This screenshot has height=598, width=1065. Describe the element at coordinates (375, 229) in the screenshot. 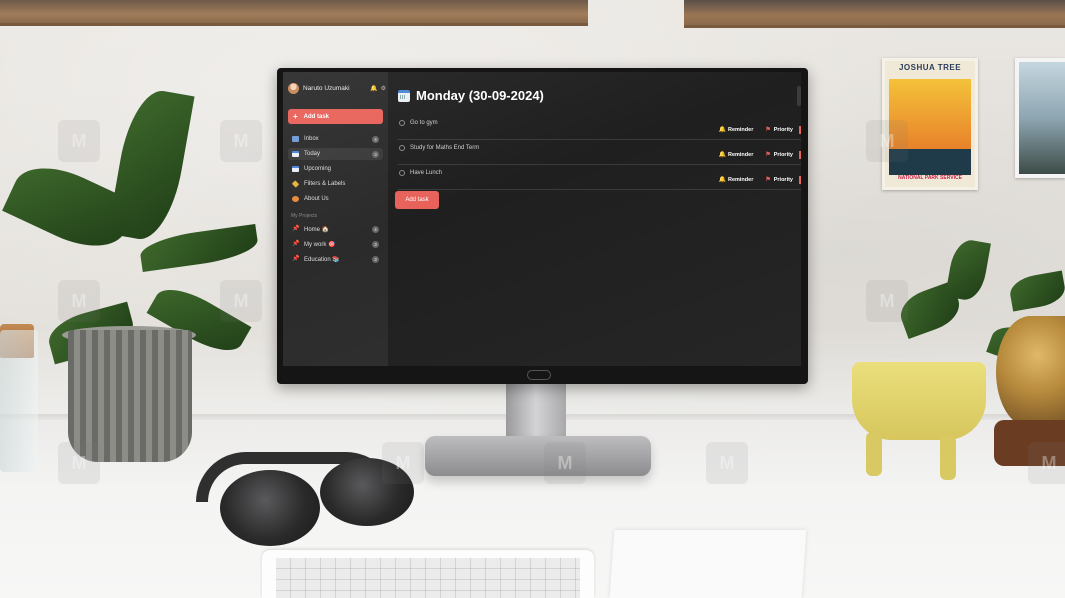

I see `project-item-count: 4` at that location.